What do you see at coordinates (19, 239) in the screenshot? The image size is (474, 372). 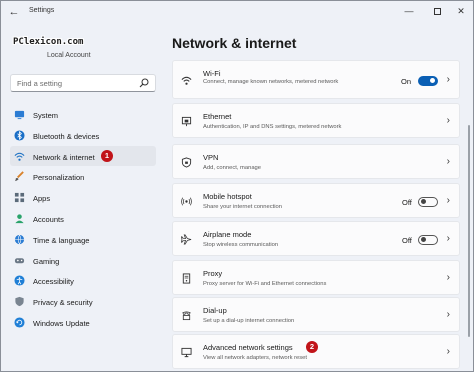 I see `globe-clock-icon` at bounding box center [19, 239].